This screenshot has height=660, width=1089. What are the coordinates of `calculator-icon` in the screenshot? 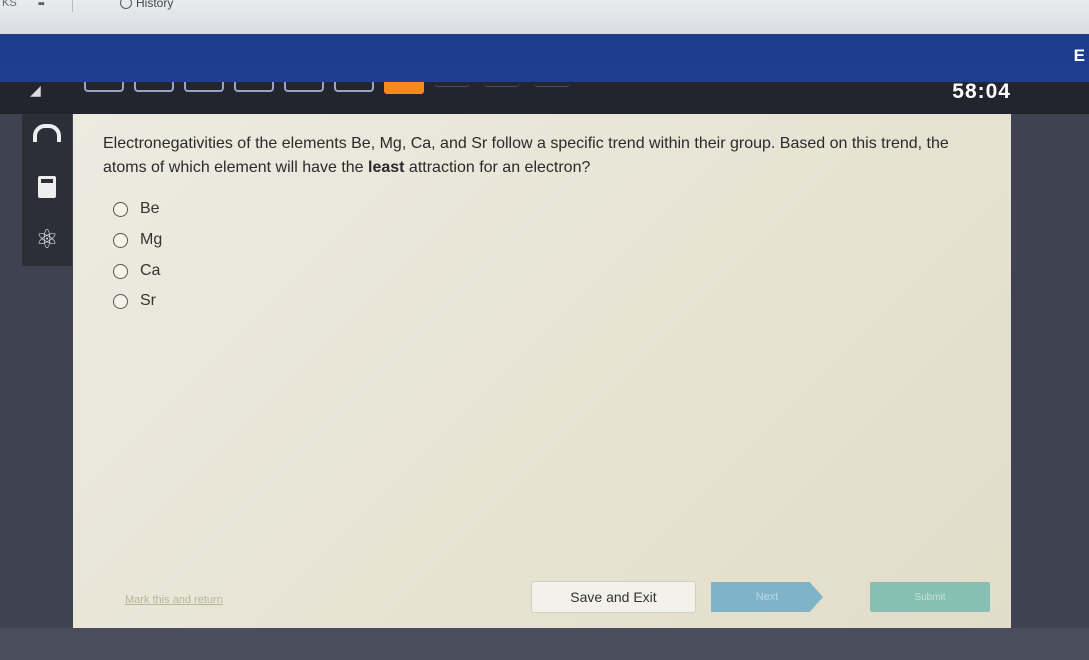 It's located at (47, 187).